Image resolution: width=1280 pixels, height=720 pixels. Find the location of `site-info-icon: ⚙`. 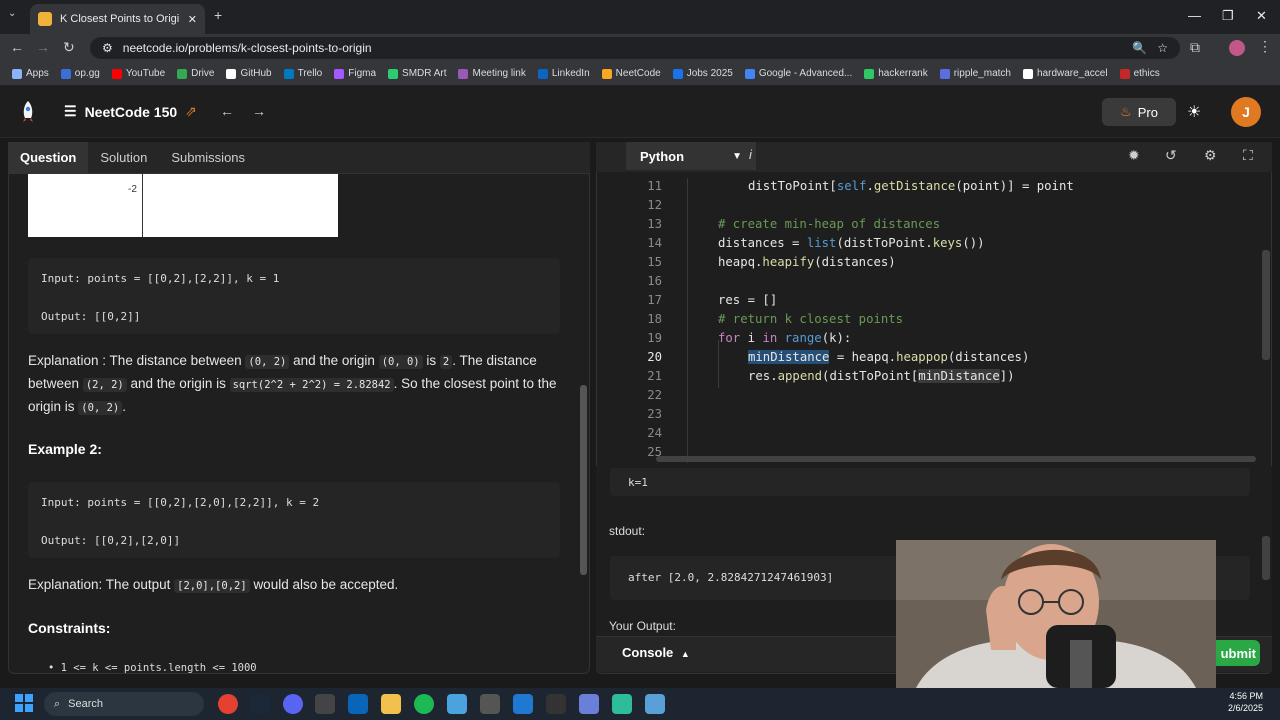

site-info-icon: ⚙ is located at coordinates (107, 48).